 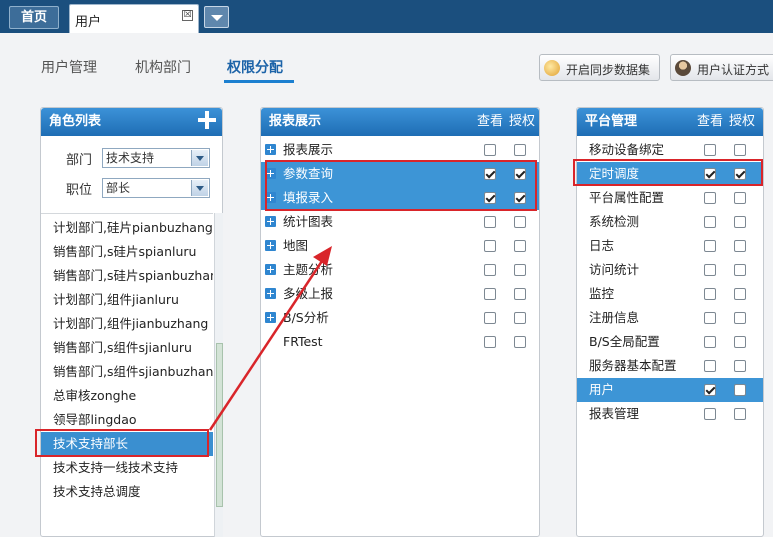 What do you see at coordinates (127, 348) in the screenshot?
I see `role-list-item: 销售部门,s组件sjianluru` at bounding box center [127, 348].